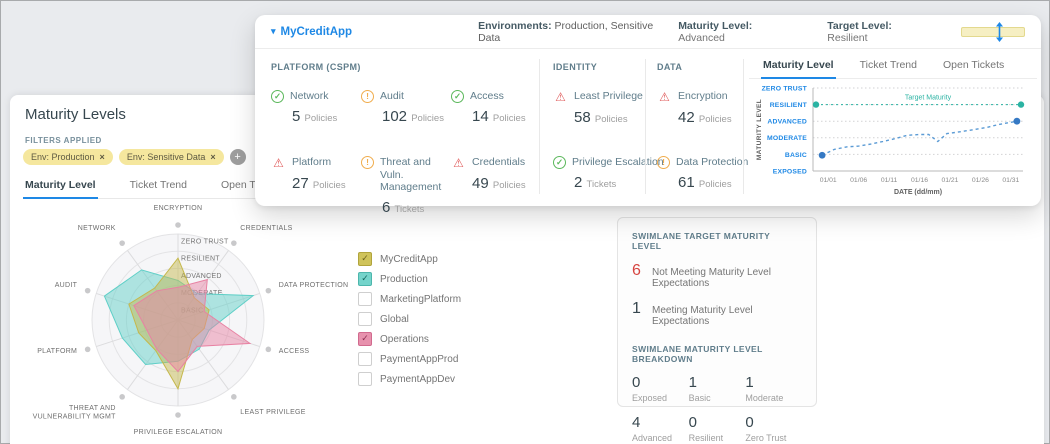 This screenshot has height=444, width=1050. What do you see at coordinates (993, 31) in the screenshot?
I see `target-level-slider` at bounding box center [993, 31].